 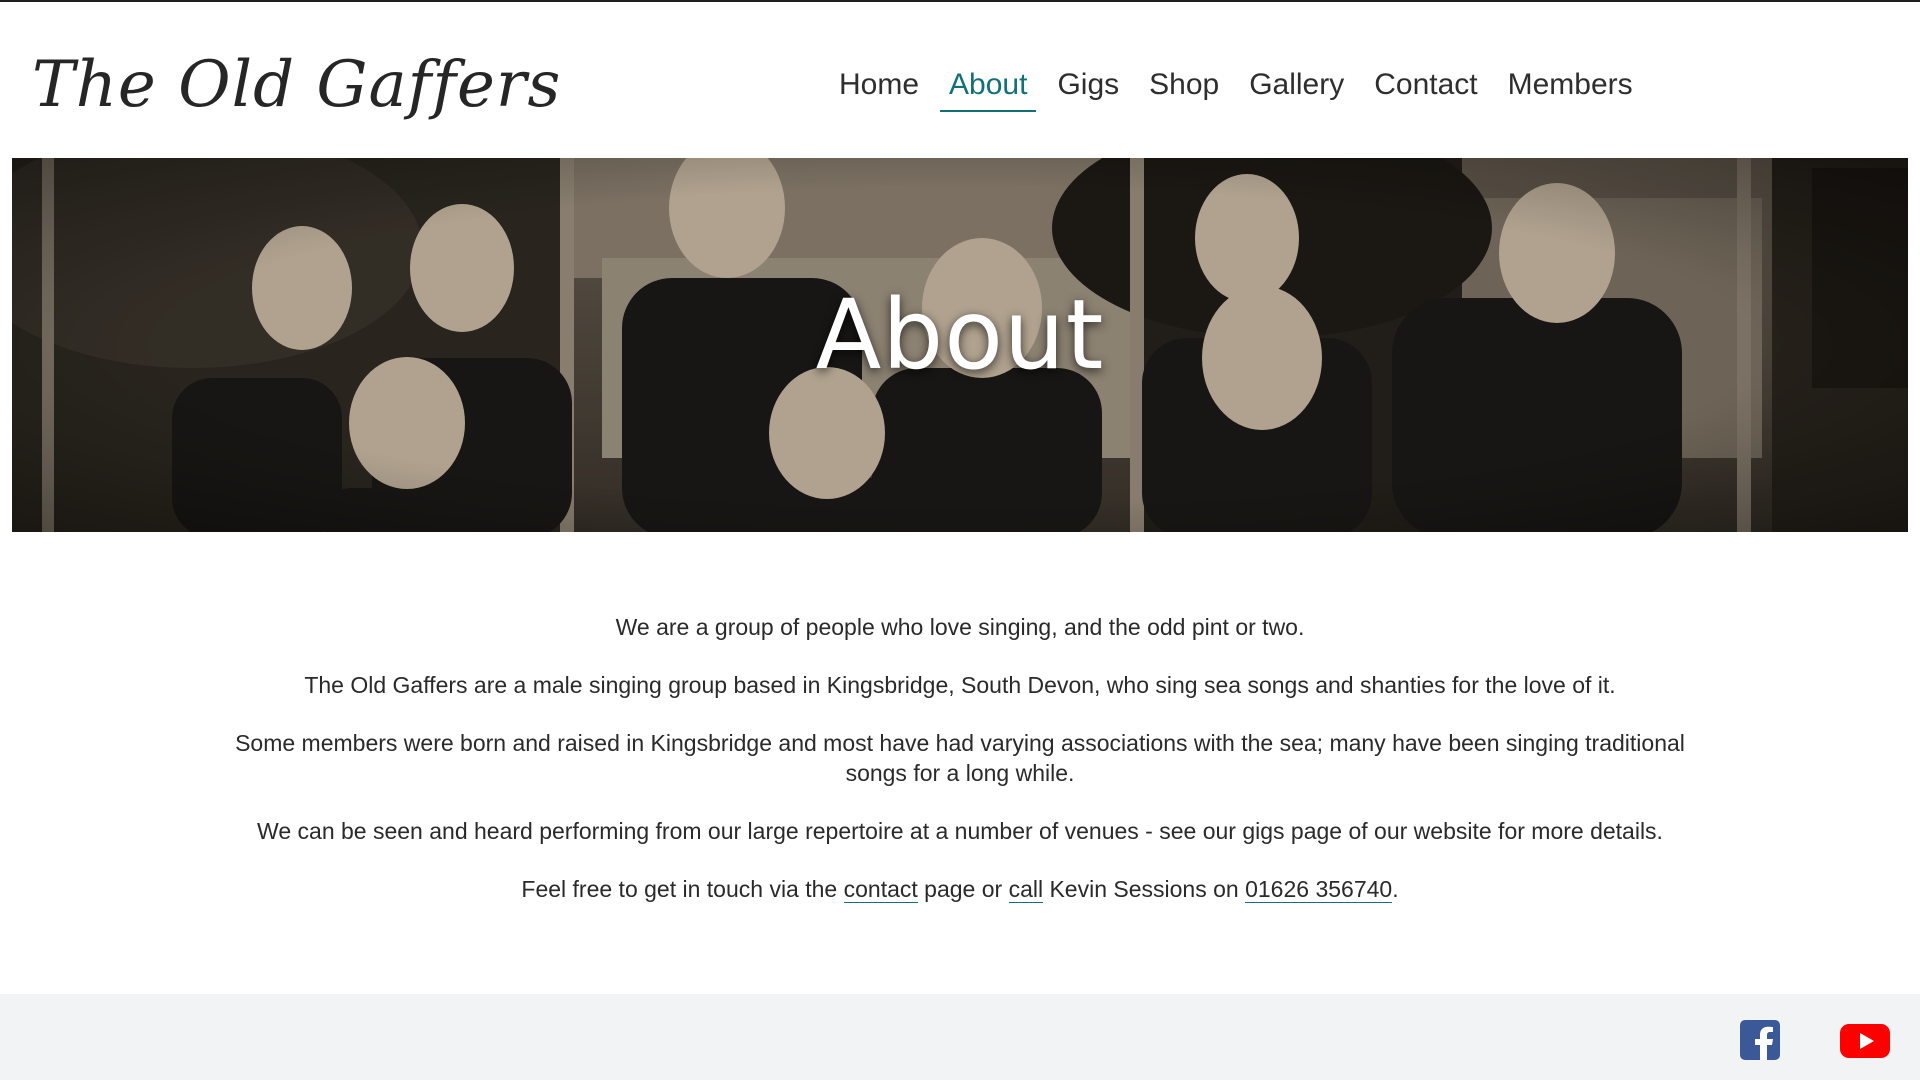 What do you see at coordinates (296, 85) in the screenshot?
I see `site-logo: The Old Gaffers` at bounding box center [296, 85].